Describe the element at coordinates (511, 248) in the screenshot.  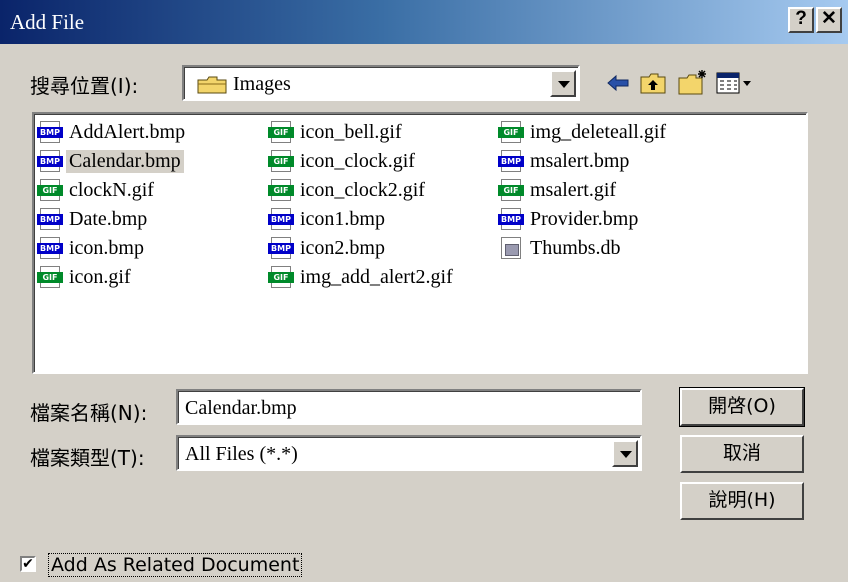
I see `thumbs-db-file-icon` at that location.